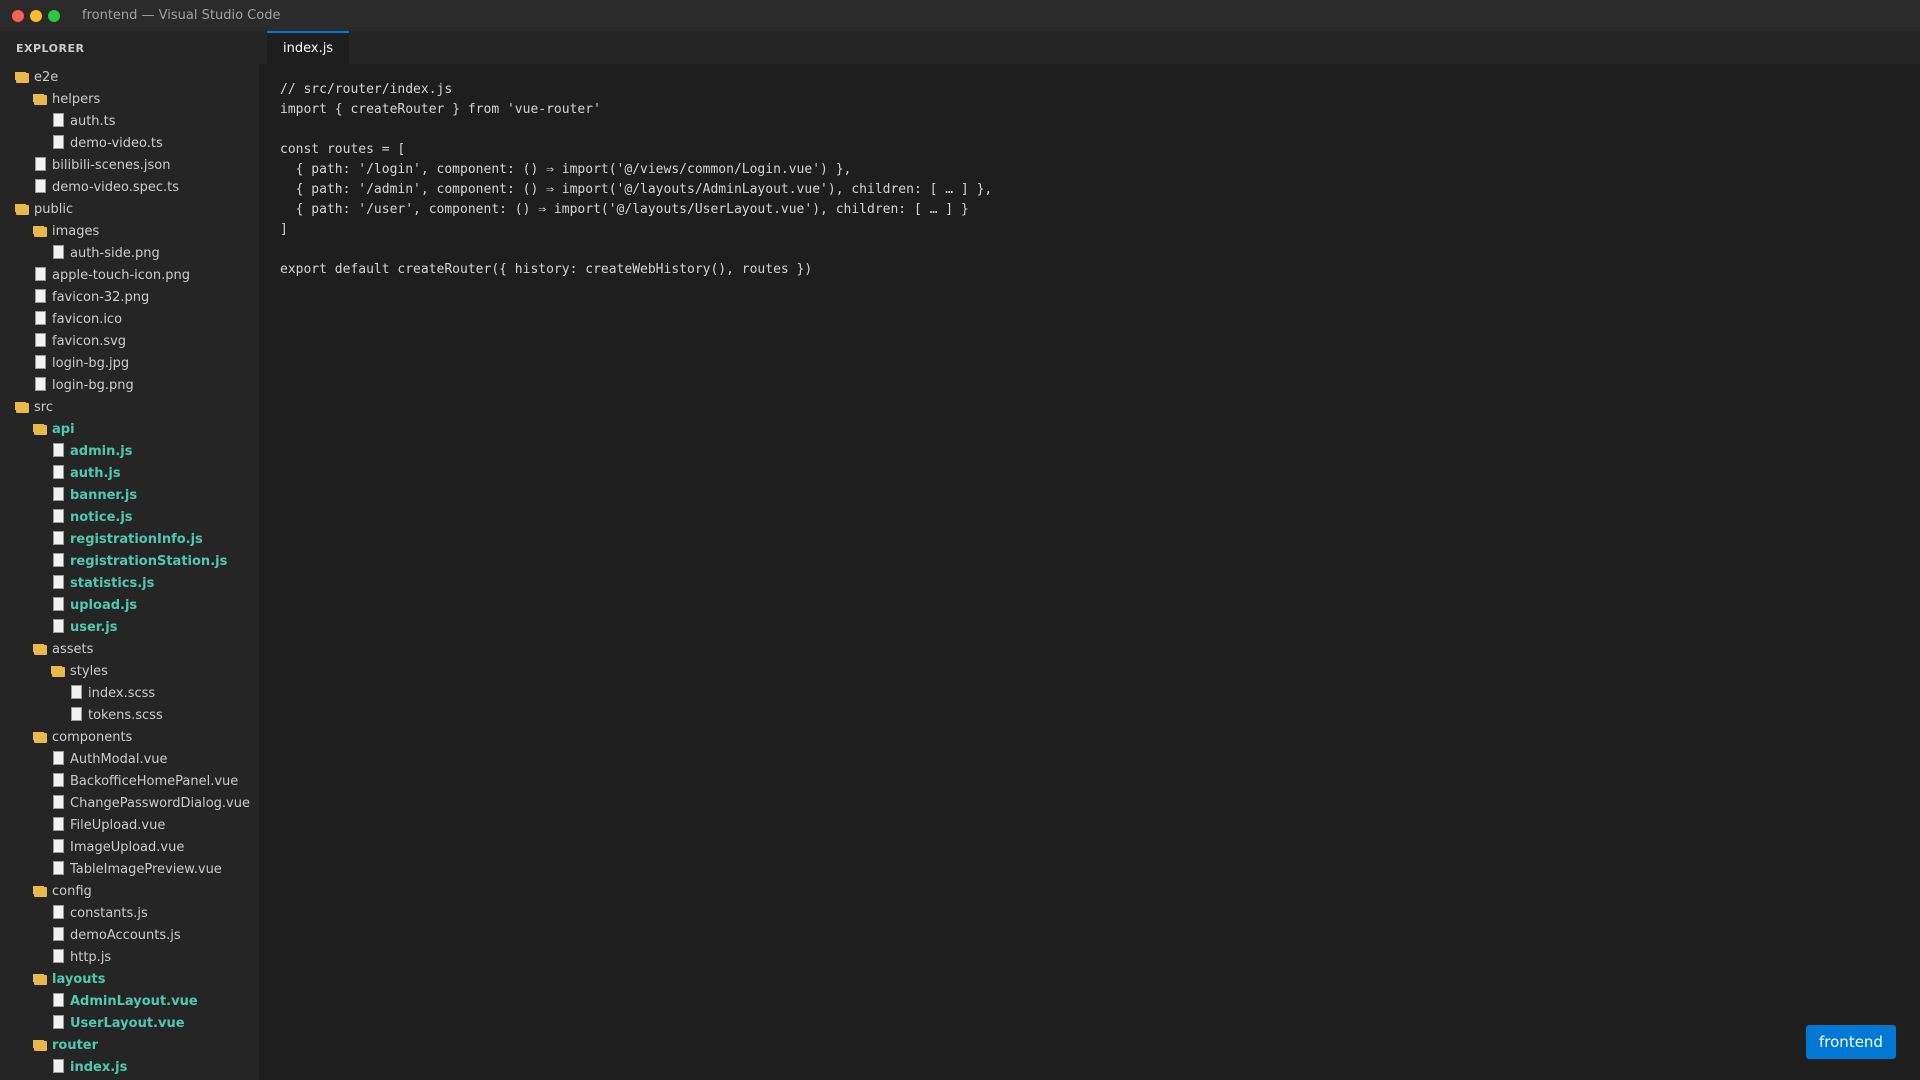  Describe the element at coordinates (129, 980) in the screenshot. I see `tree-folder: layouts` at that location.